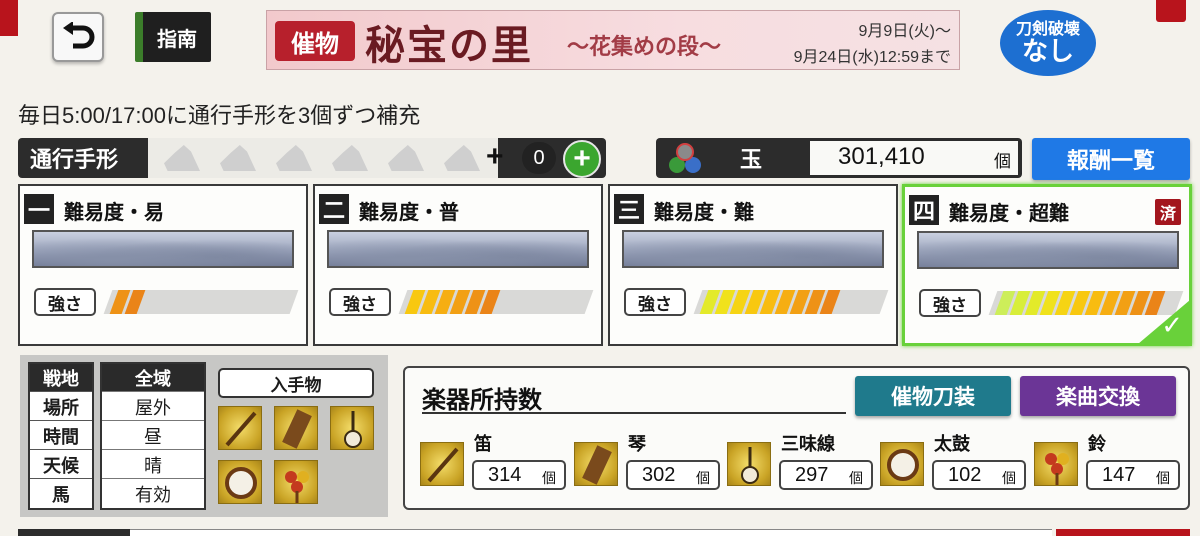 The height and width of the screenshot is (536, 1200). What do you see at coordinates (219, 115) in the screenshot?
I see `refill-note: 毎日5:00/17:00に通行手形を3個ずつ補充` at bounding box center [219, 115].